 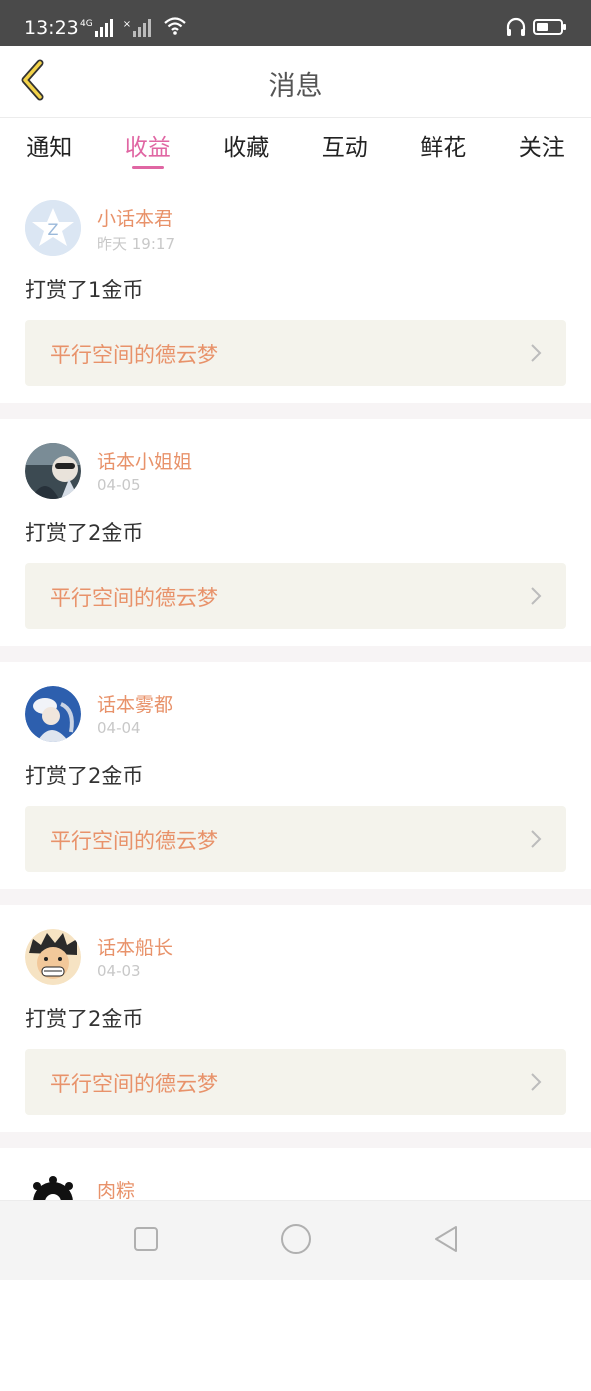 I want to click on app-header: 消息, so click(x=295, y=82).